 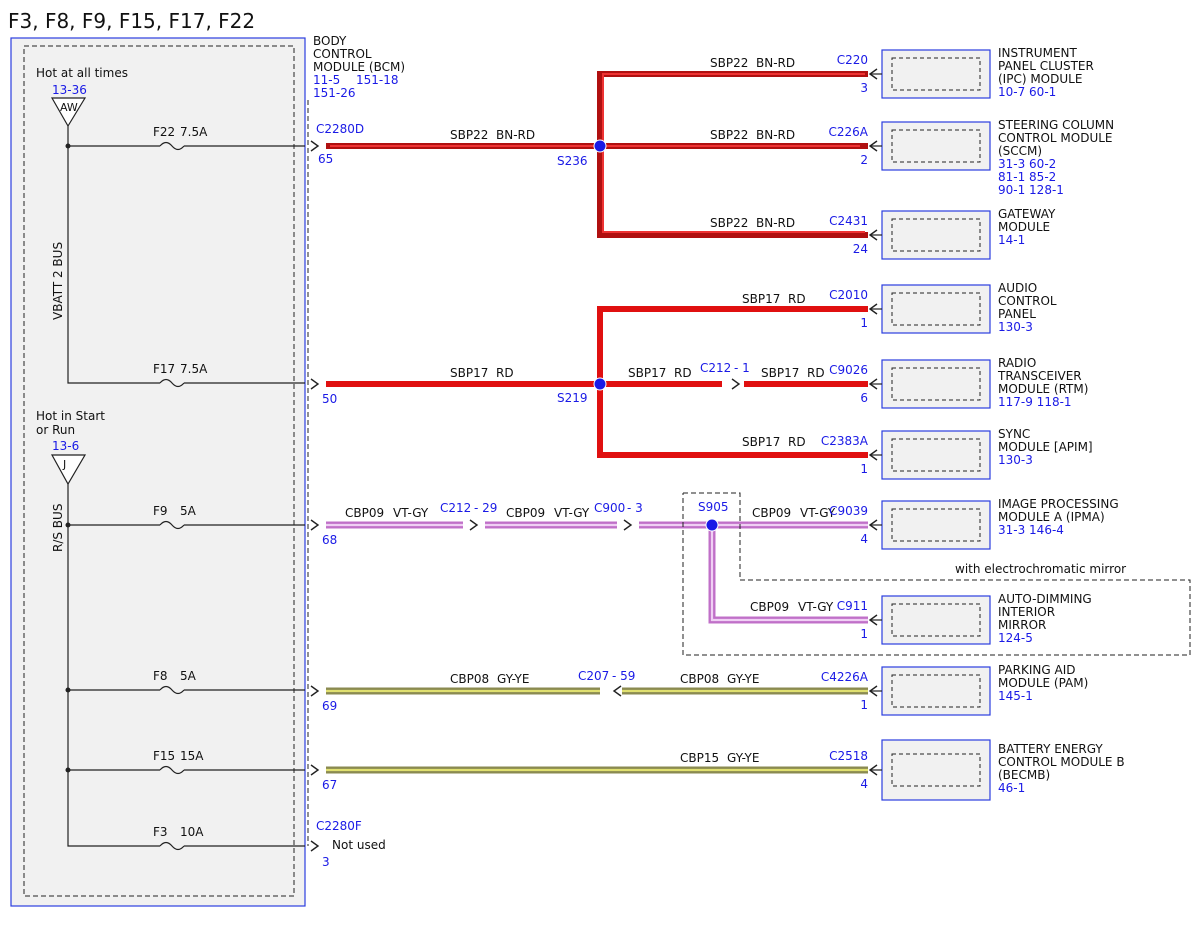 I want to click on hot-in-start-ref: 13-6, so click(x=65, y=446).